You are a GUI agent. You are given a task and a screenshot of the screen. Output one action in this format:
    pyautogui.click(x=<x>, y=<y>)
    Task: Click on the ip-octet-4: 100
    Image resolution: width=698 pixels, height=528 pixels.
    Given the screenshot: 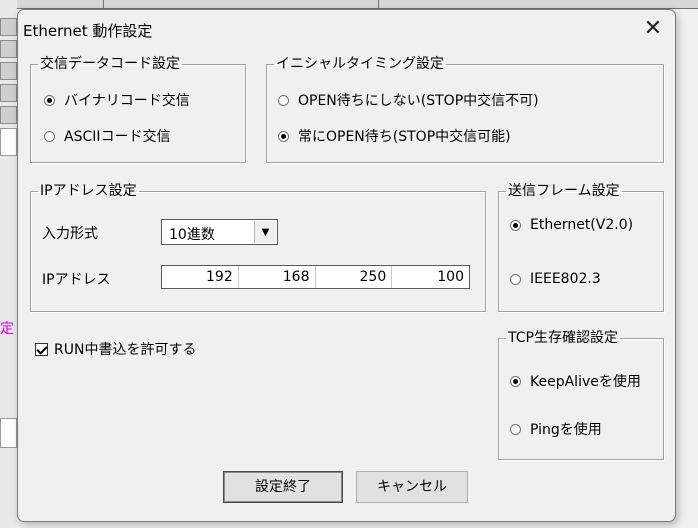 What is the action you would take?
    pyautogui.click(x=430, y=277)
    